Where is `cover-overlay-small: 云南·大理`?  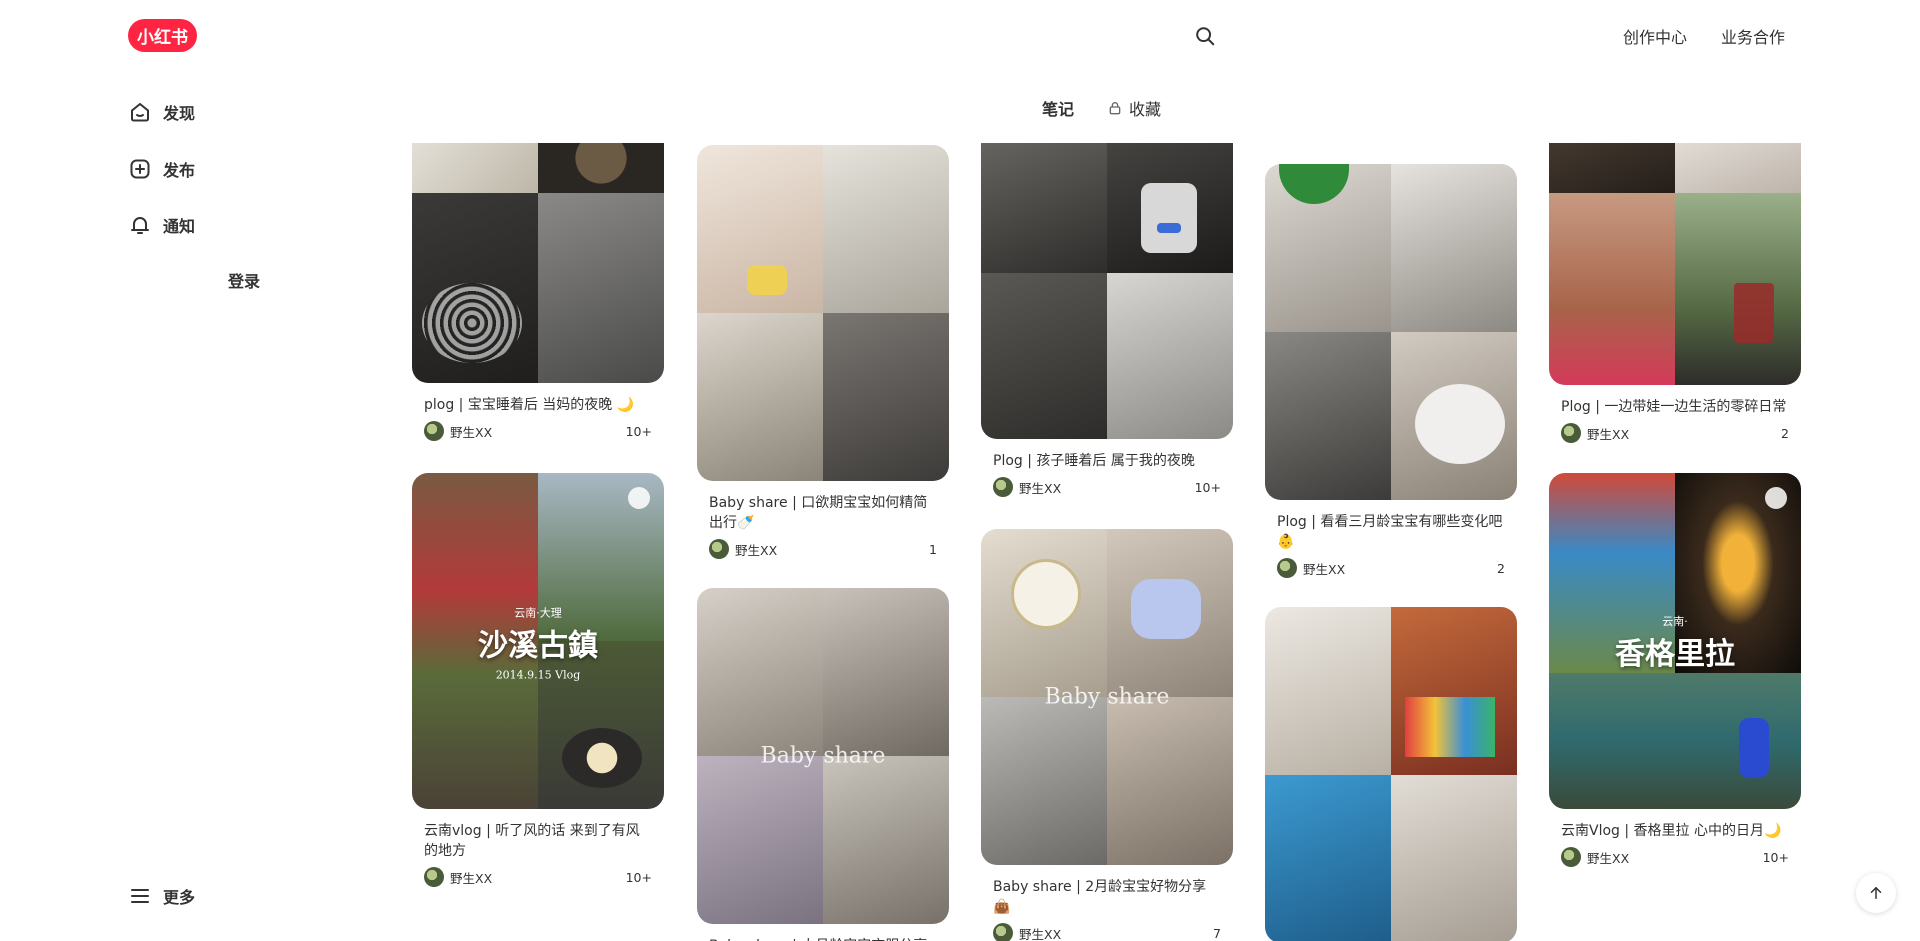 cover-overlay-small: 云南·大理 is located at coordinates (538, 613).